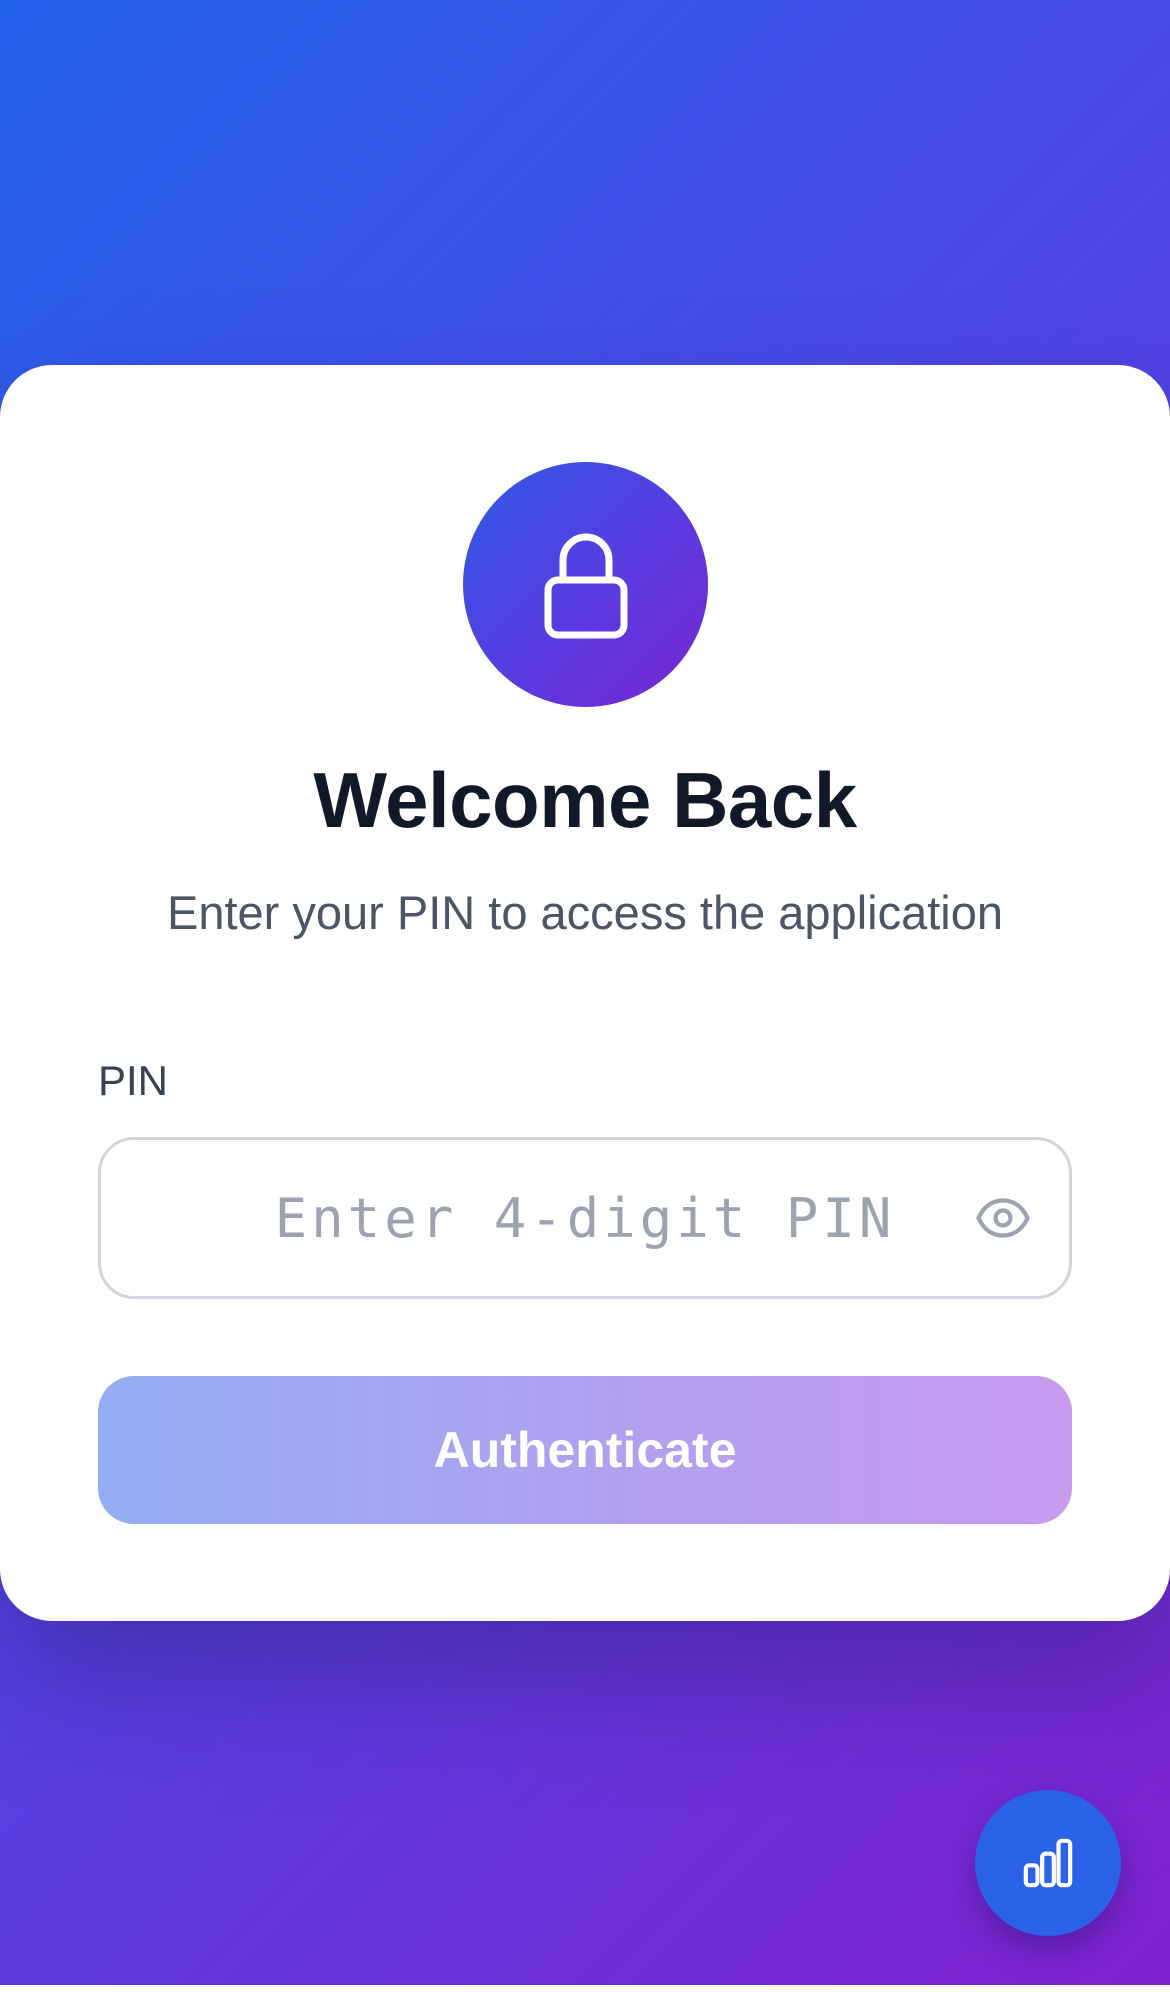  I want to click on page-subtitle: Enter your PIN to access the application, so click(585, 912).